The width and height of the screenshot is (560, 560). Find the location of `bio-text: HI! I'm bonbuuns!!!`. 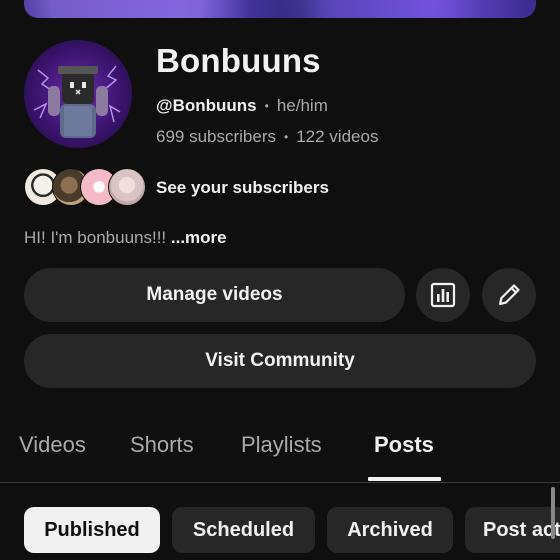

bio-text: HI! I'm bonbuuns!!! is located at coordinates (97, 237).